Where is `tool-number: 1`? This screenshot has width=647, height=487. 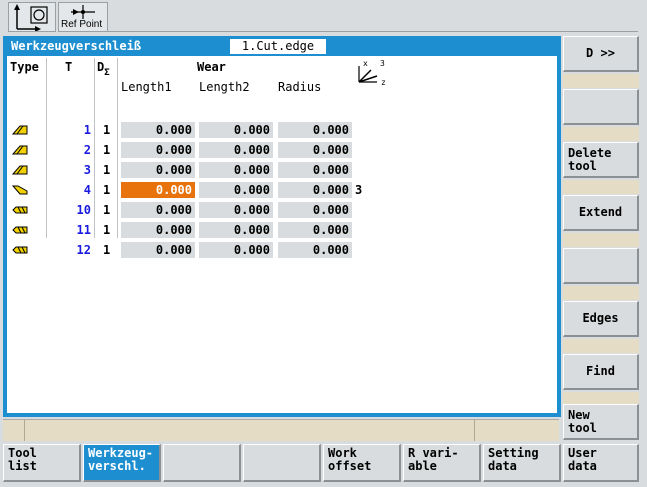 tool-number: 1 is located at coordinates (87, 130).